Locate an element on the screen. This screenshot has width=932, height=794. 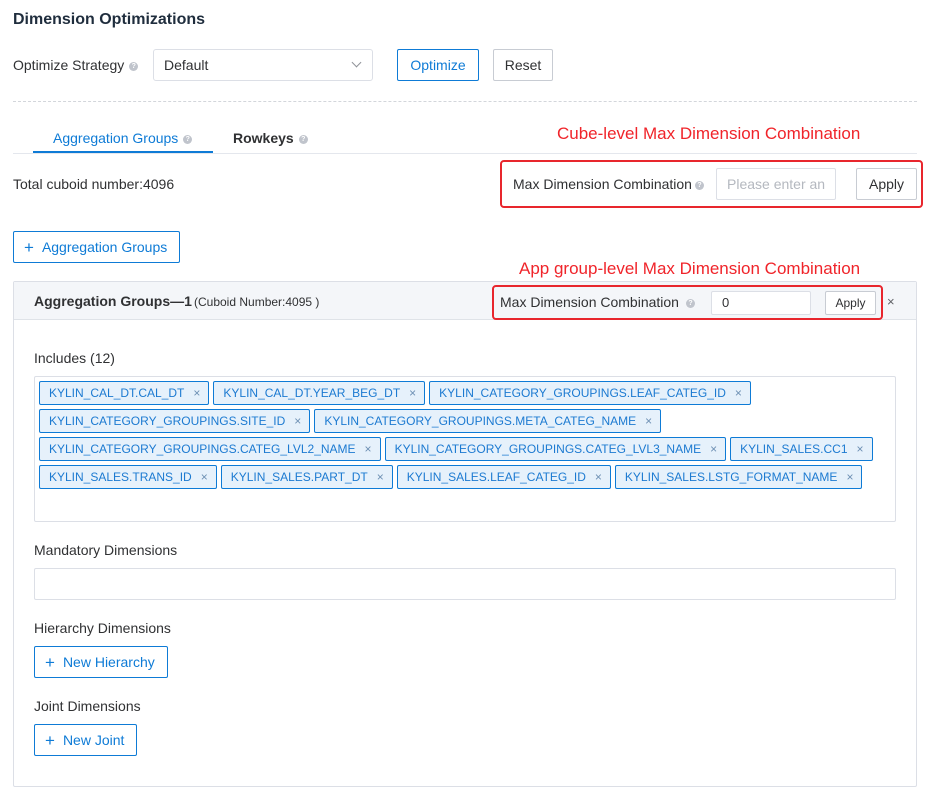
include-tag-label: KYLIN_SALES.CC1 is located at coordinates (794, 449).